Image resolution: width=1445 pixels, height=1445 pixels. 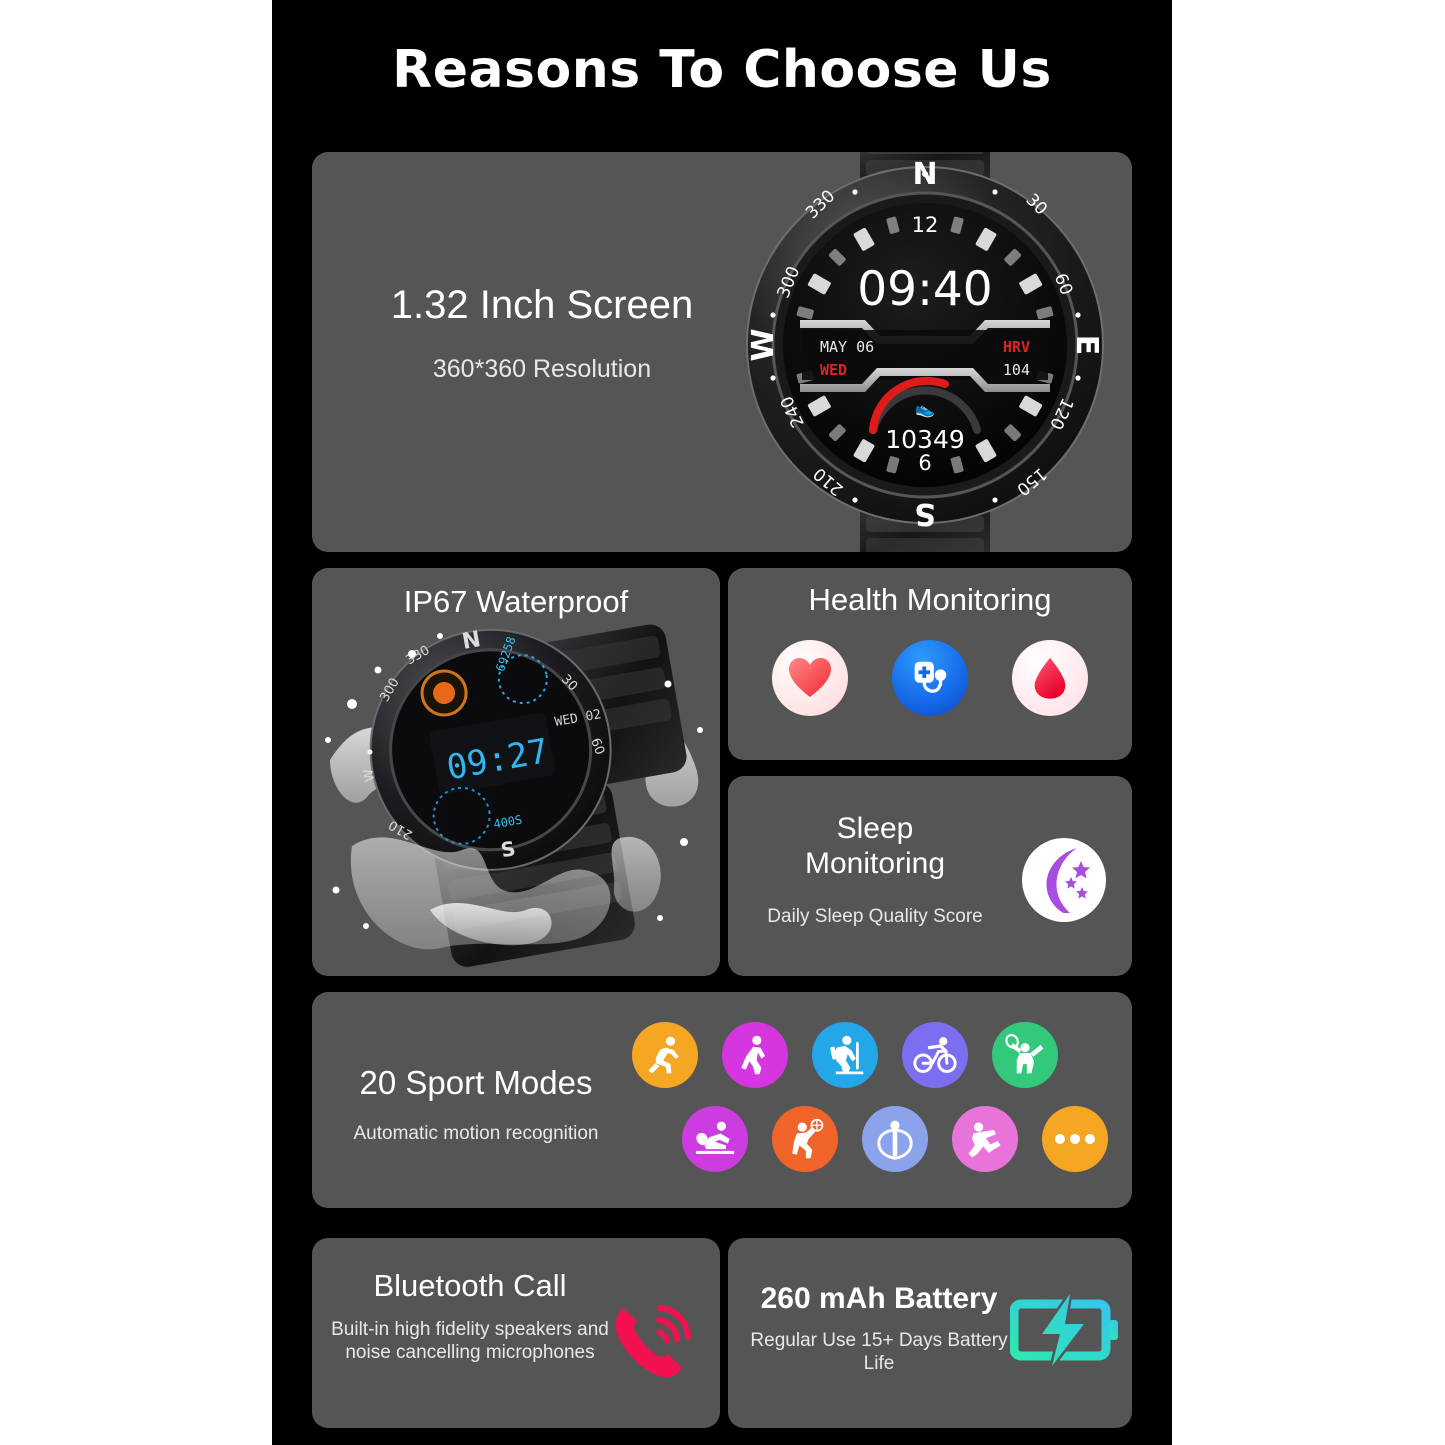 I want to click on running-icon, so click(x=665, y=1055).